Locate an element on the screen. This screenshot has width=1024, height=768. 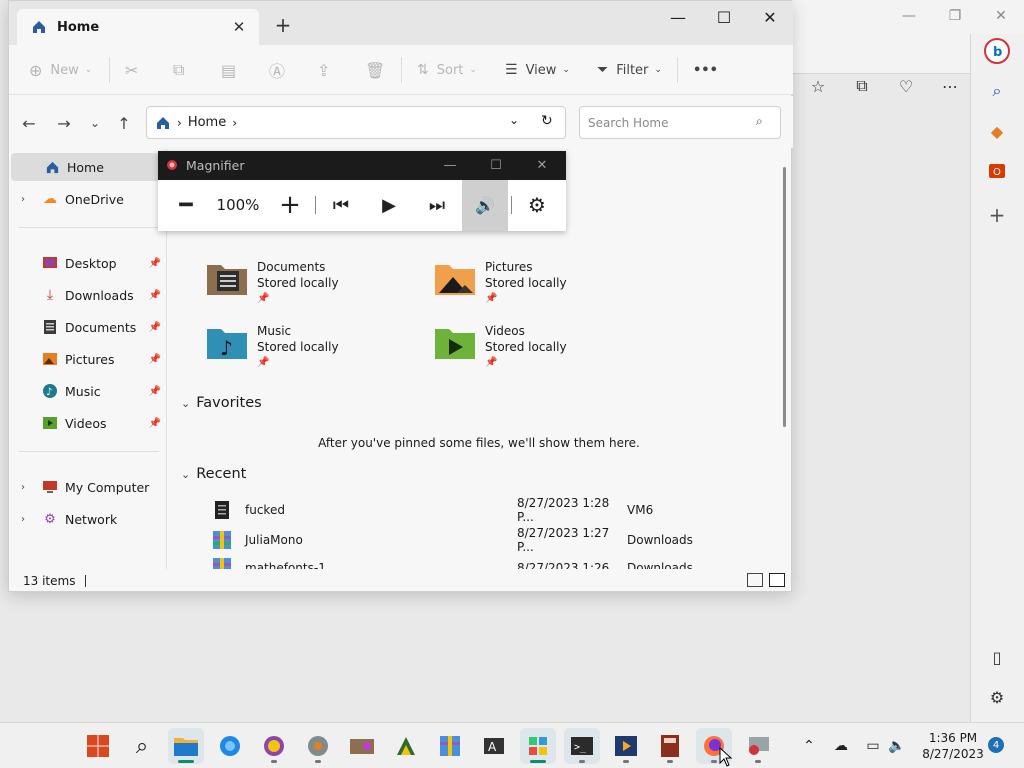
text-editor-icon: A is located at coordinates (494, 746).